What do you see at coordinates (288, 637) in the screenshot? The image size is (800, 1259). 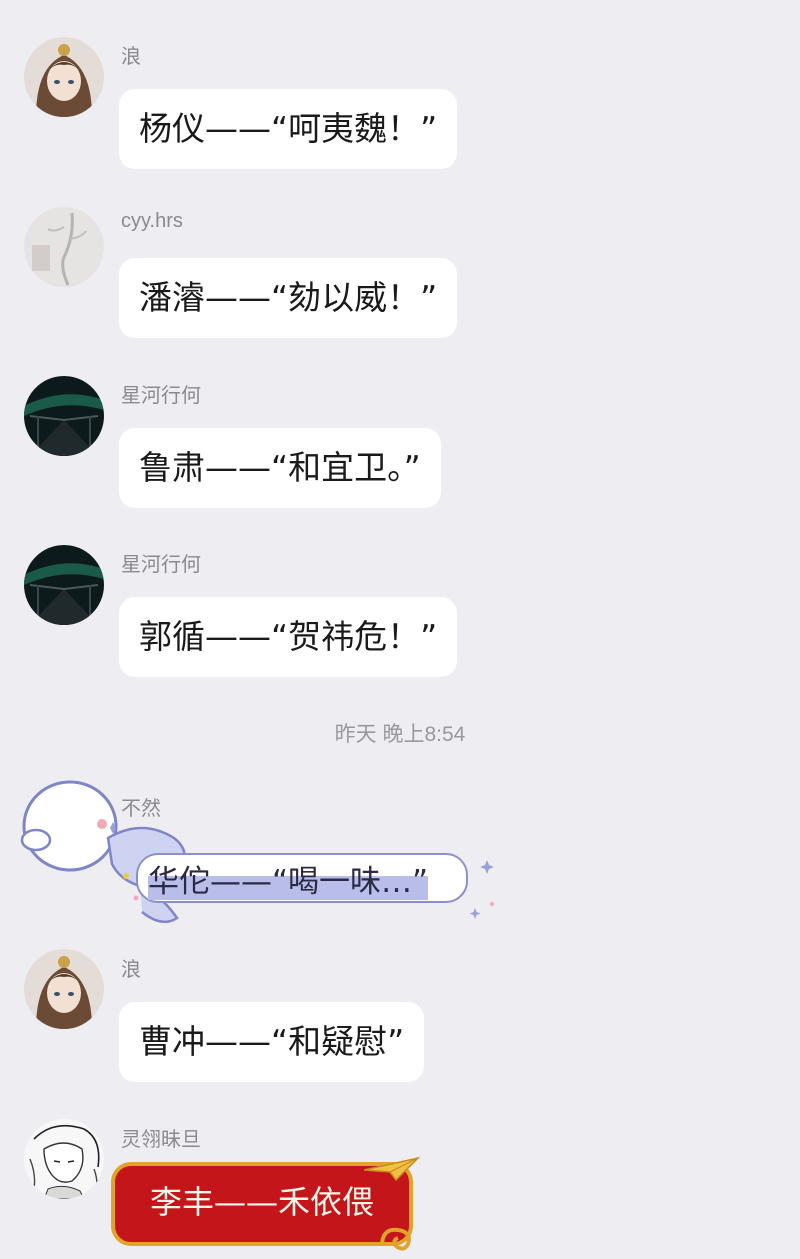 I see `message-bubble: 郭循——“贺祎危！”` at bounding box center [288, 637].